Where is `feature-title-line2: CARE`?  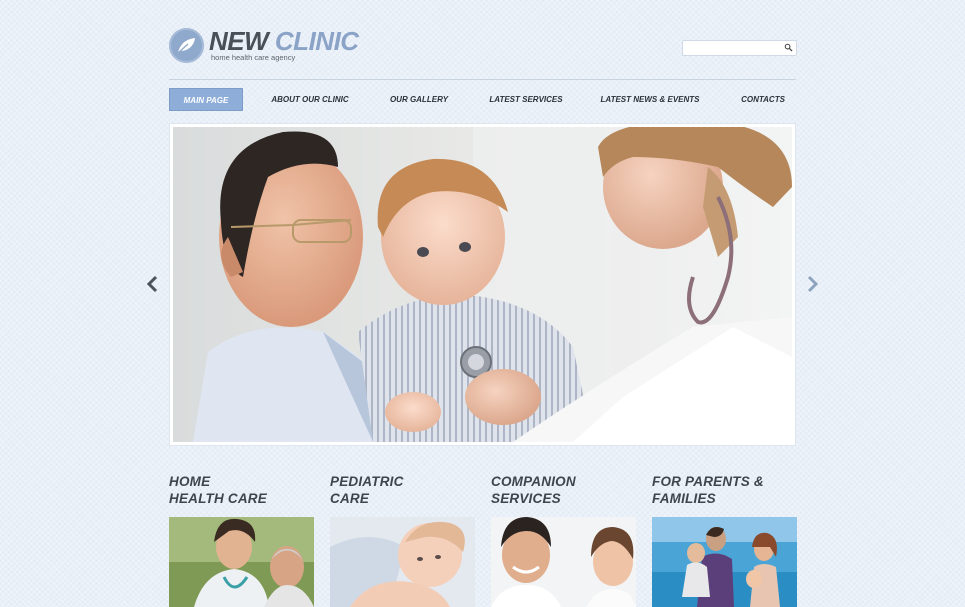
feature-title-line2: CARE is located at coordinates (350, 498).